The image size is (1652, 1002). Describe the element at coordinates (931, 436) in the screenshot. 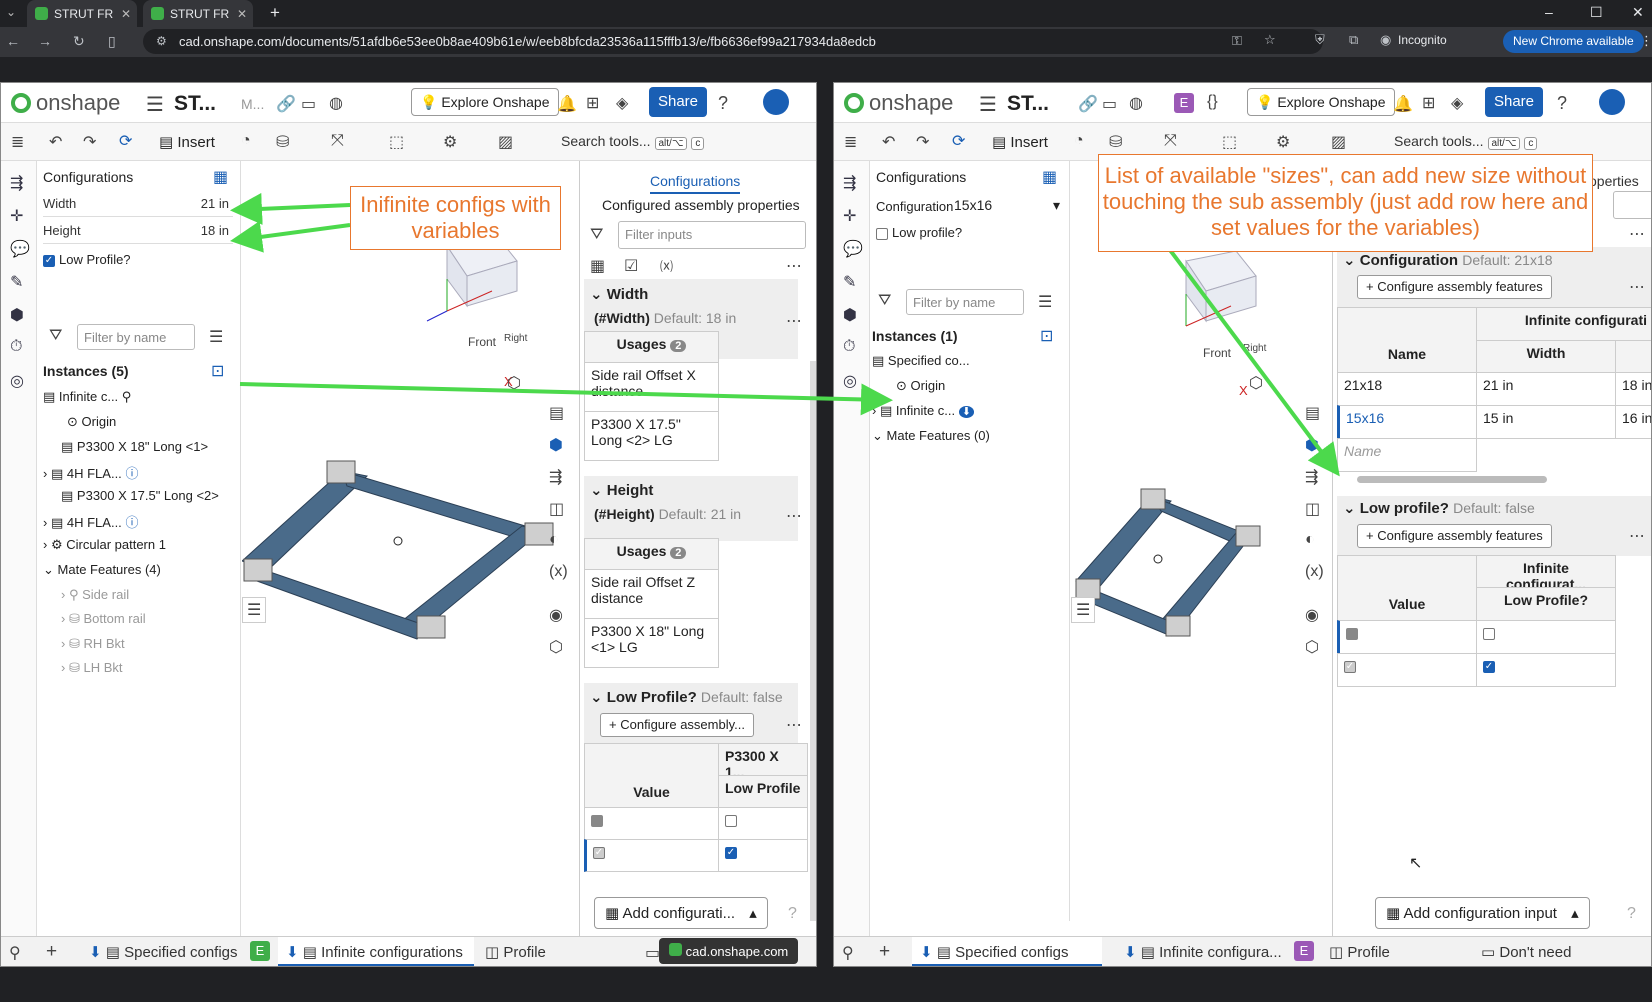

I see `tree-item-mate-features: ⌄ Mate Features (0)` at that location.